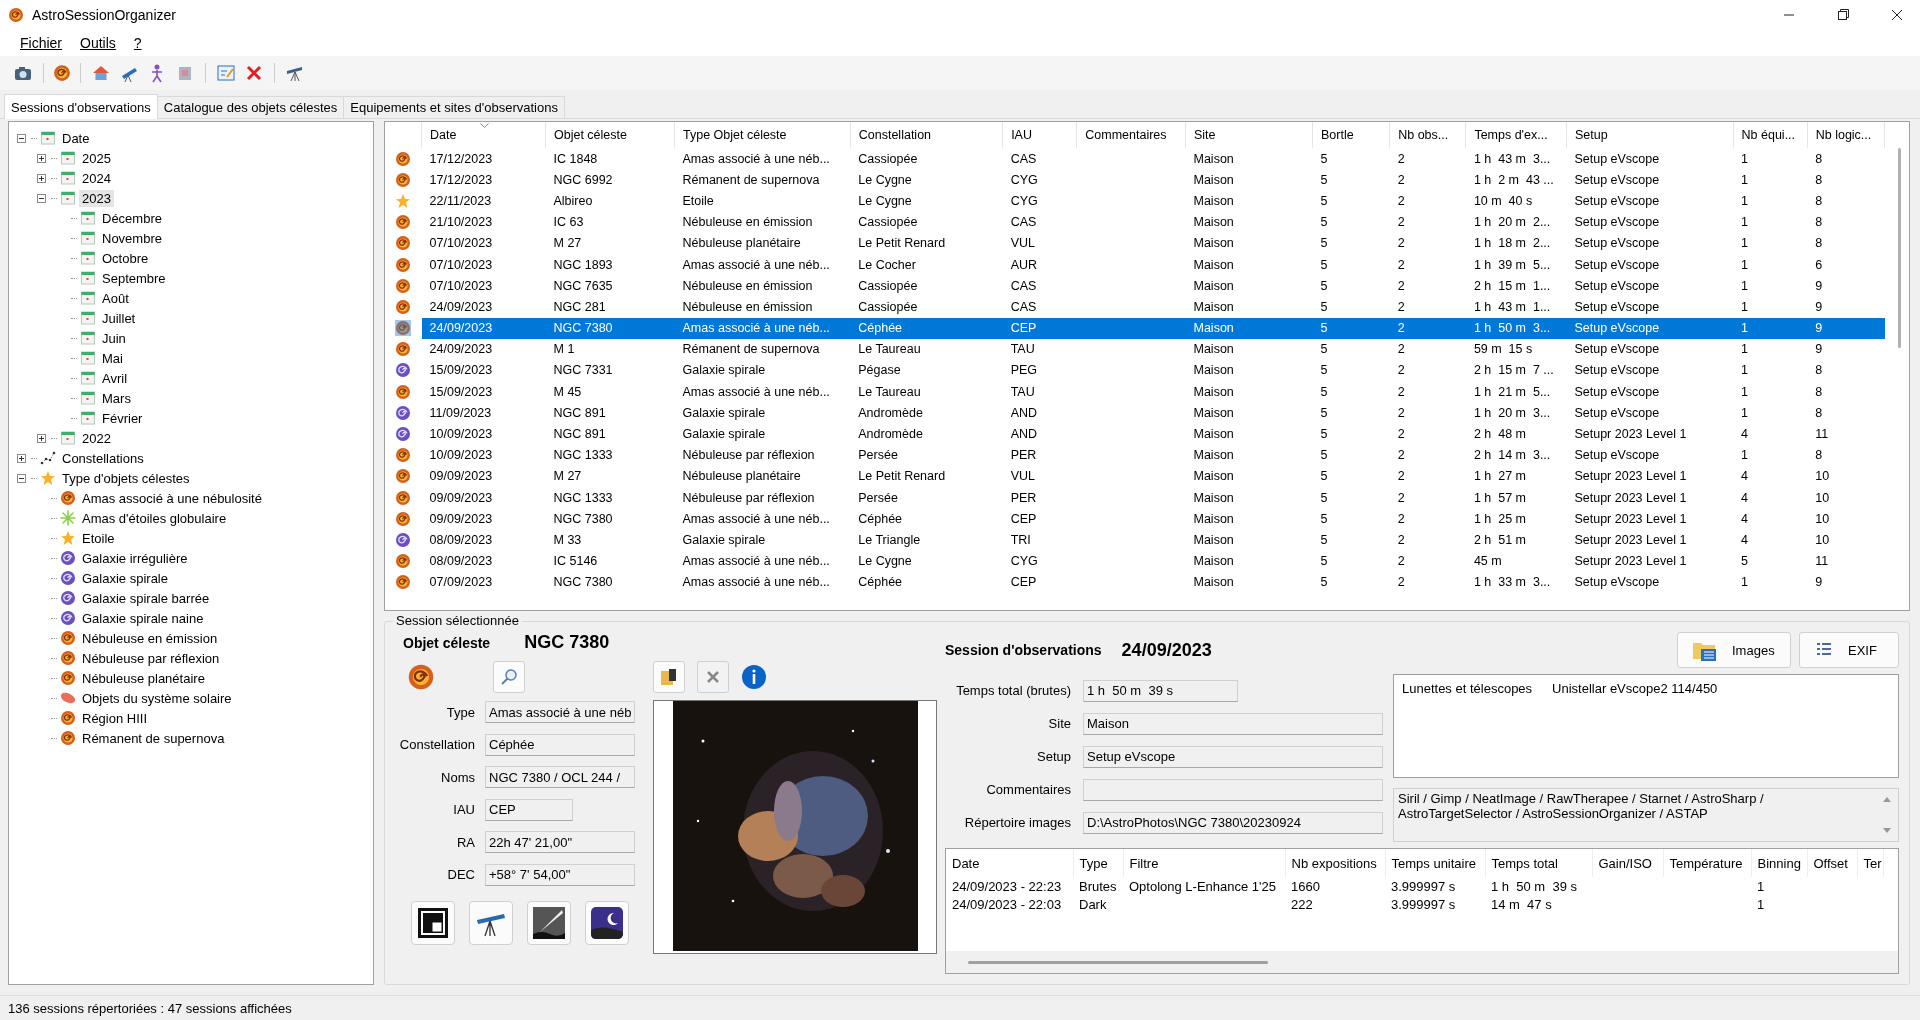 This screenshot has width=1920, height=1020. What do you see at coordinates (560, 842) in the screenshot?
I see `text-field: 22h 47' 21,00"` at bounding box center [560, 842].